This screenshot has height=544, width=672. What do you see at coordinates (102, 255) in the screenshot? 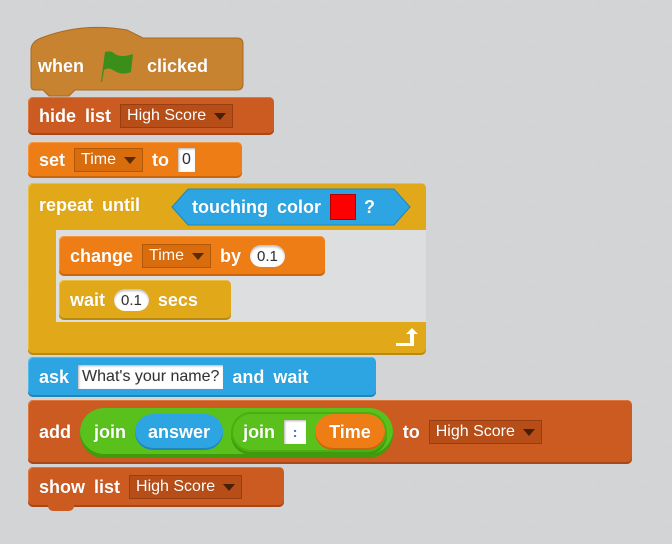
I see `block-text: change` at bounding box center [102, 255].